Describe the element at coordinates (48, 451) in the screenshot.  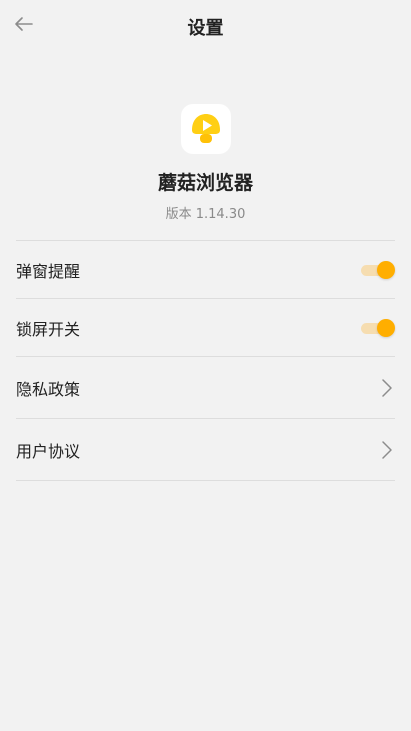
I see `setting-label: 用户协议` at that location.